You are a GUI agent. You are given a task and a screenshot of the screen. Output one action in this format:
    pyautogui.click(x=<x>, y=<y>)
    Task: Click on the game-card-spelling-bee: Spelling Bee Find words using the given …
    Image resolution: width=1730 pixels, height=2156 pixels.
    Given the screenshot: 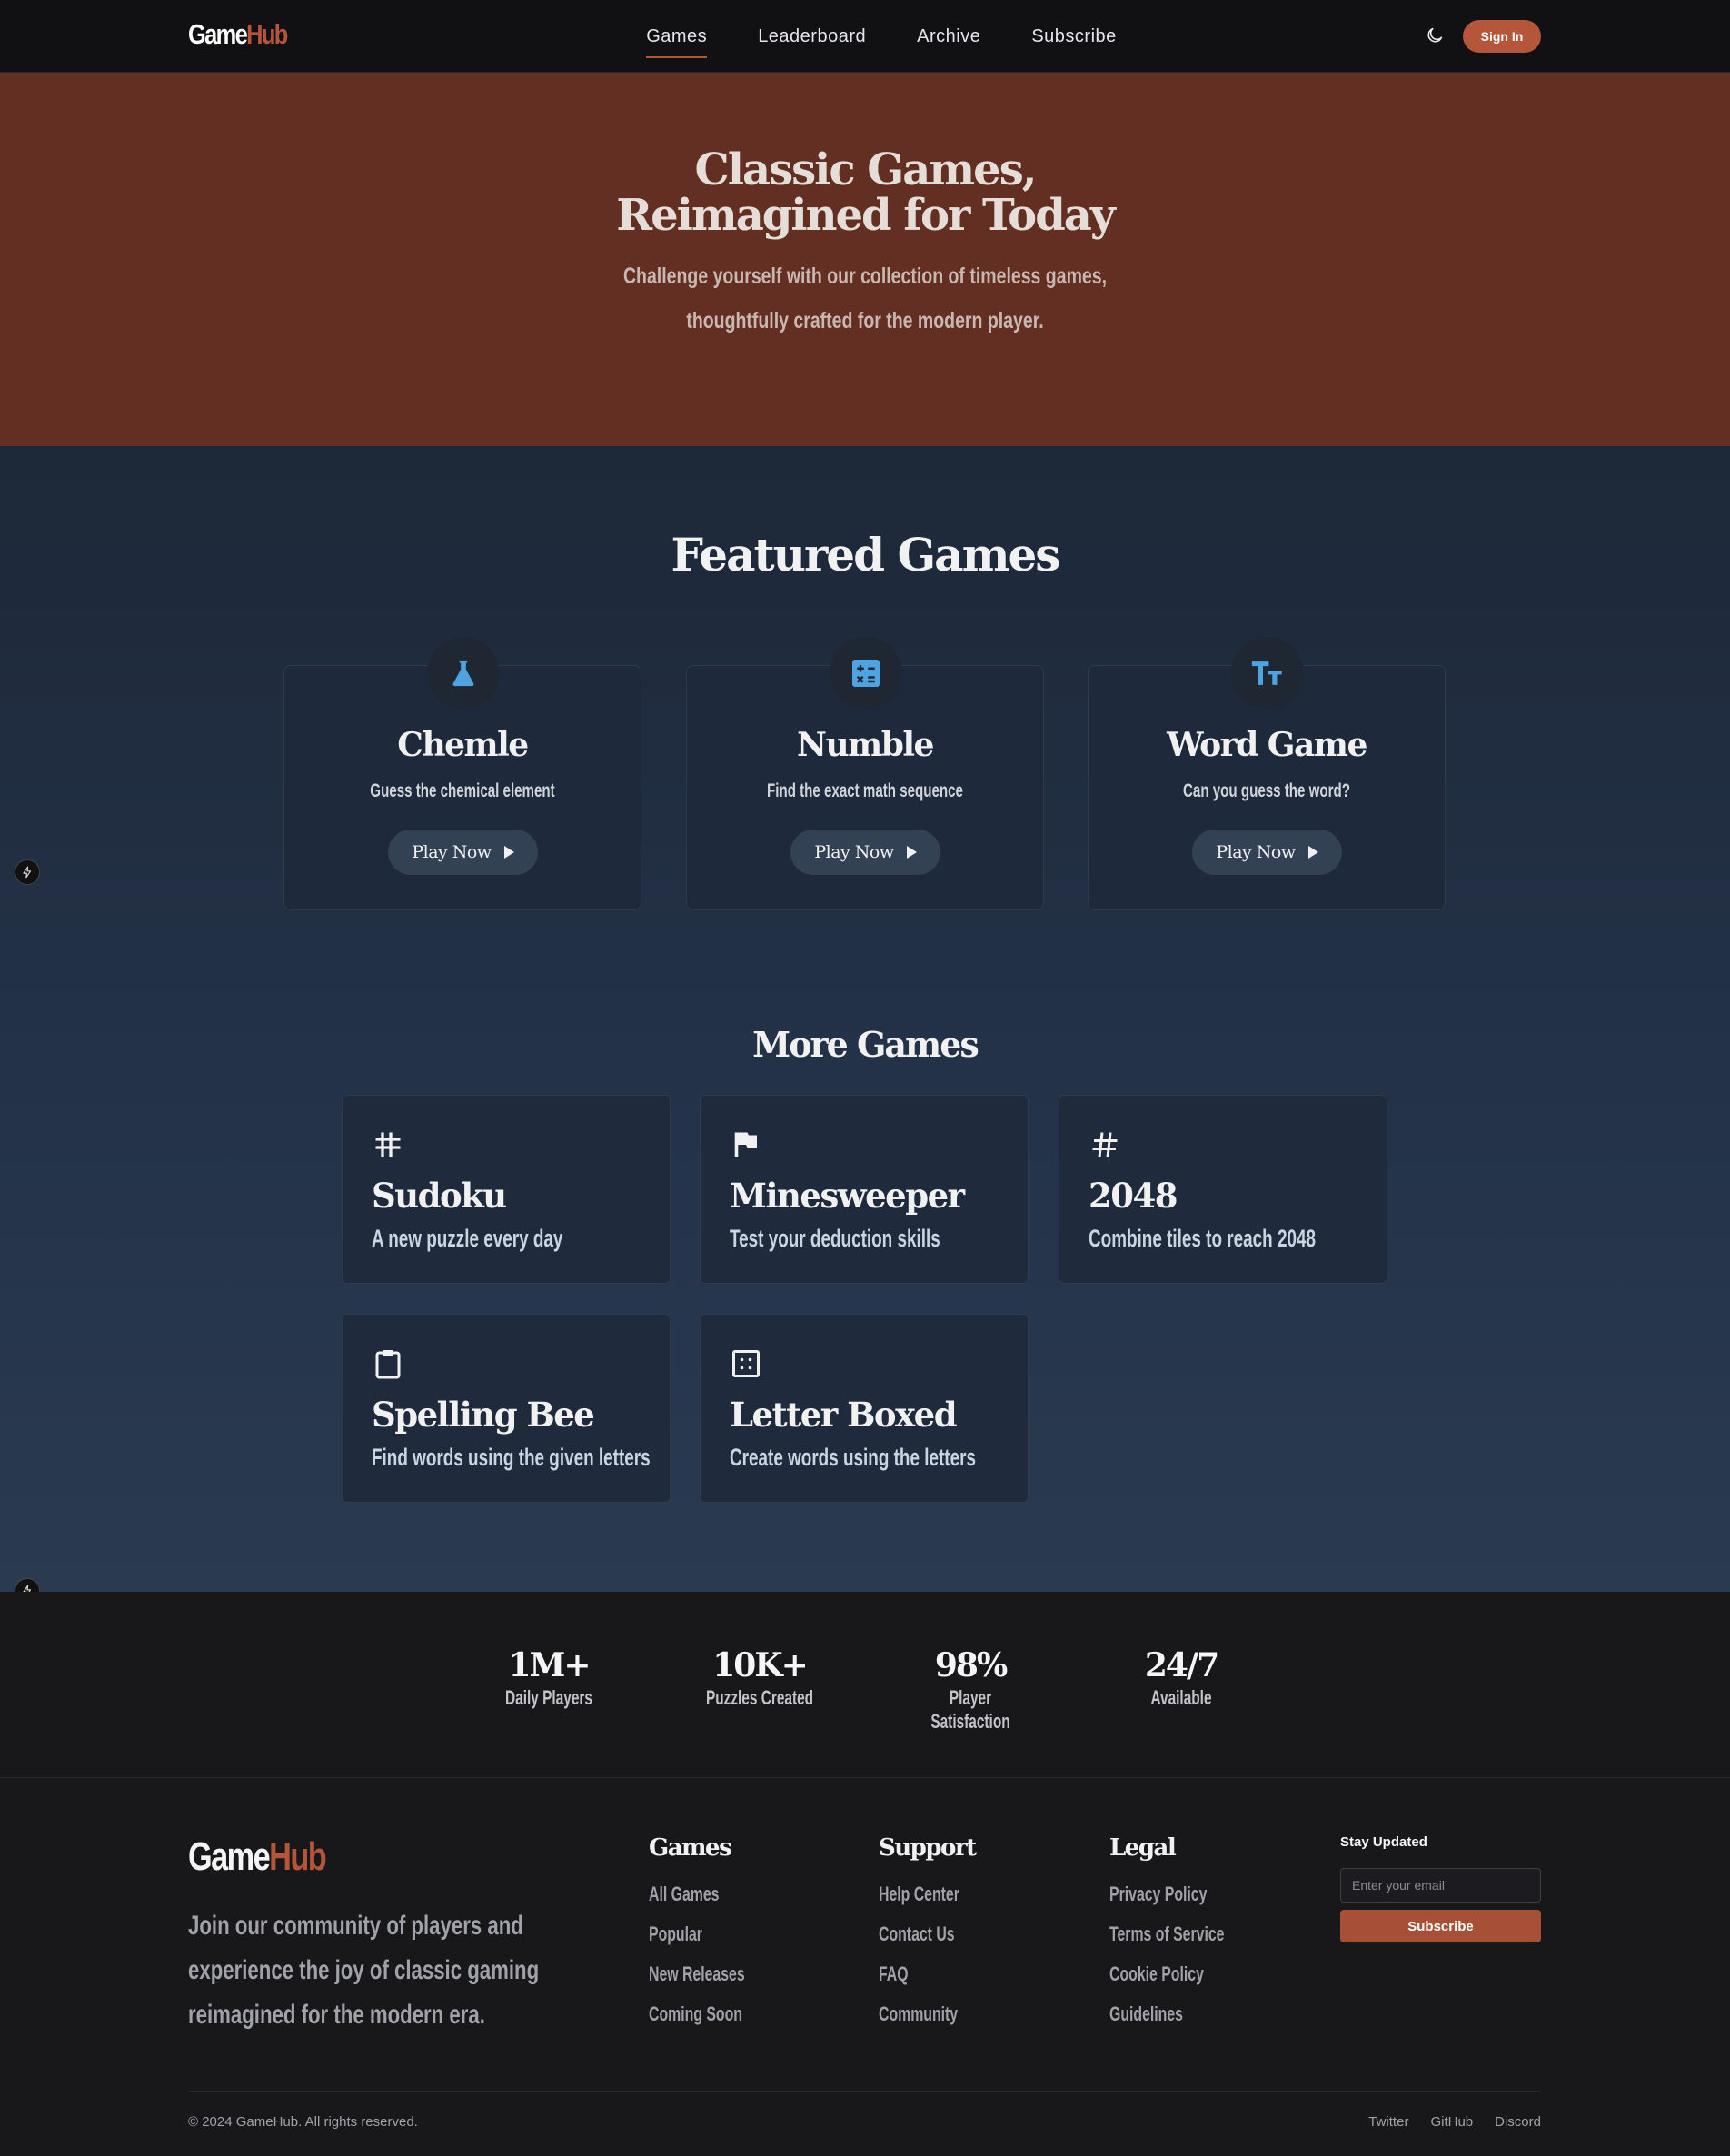 What is the action you would take?
    pyautogui.click(x=506, y=1408)
    